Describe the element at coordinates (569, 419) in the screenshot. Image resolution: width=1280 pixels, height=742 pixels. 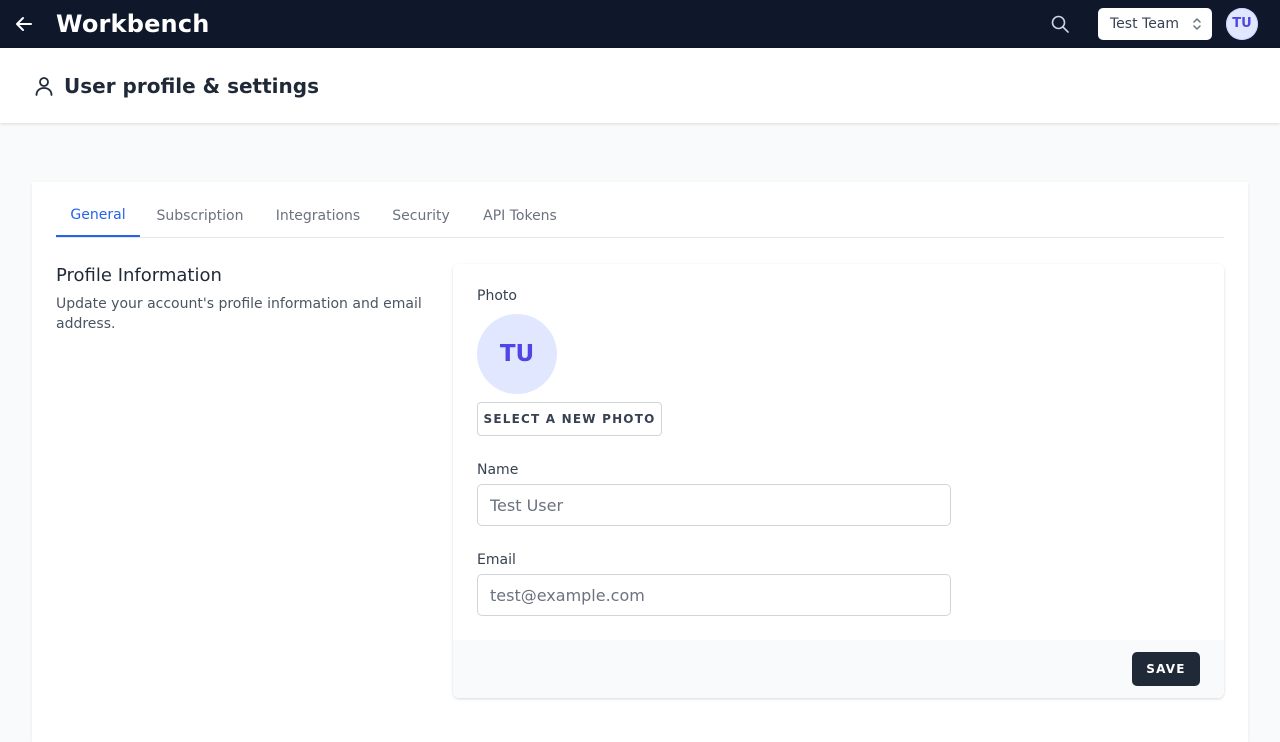
I see `select-photo-button: SELECT A NEW PHOTO` at that location.